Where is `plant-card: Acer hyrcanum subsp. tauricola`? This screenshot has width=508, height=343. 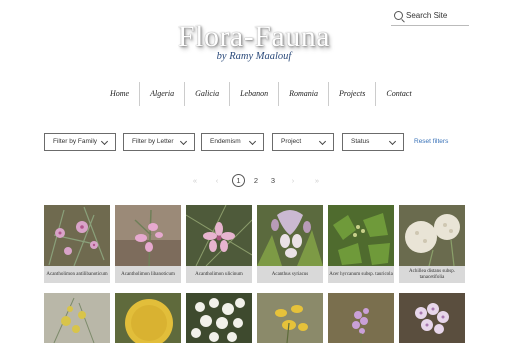 plant-card: Acer hyrcanum subsp. tauricola is located at coordinates (361, 244).